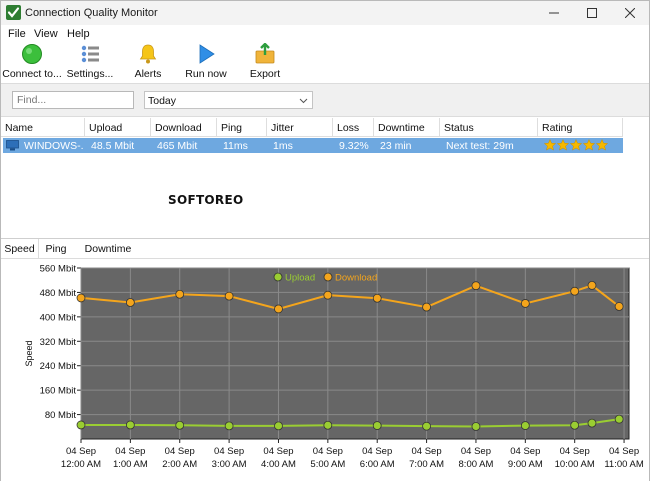  Describe the element at coordinates (17, 34) in the screenshot. I see `menu-file: File` at that location.